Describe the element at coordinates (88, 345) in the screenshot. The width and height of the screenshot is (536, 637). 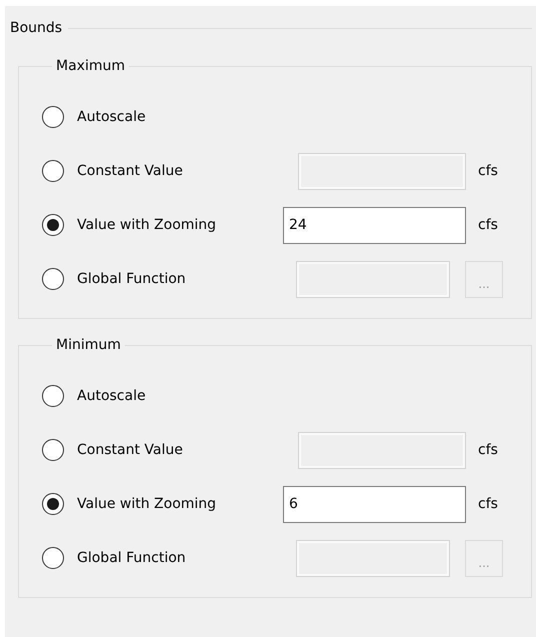
I see `group-title: Minimum` at that location.